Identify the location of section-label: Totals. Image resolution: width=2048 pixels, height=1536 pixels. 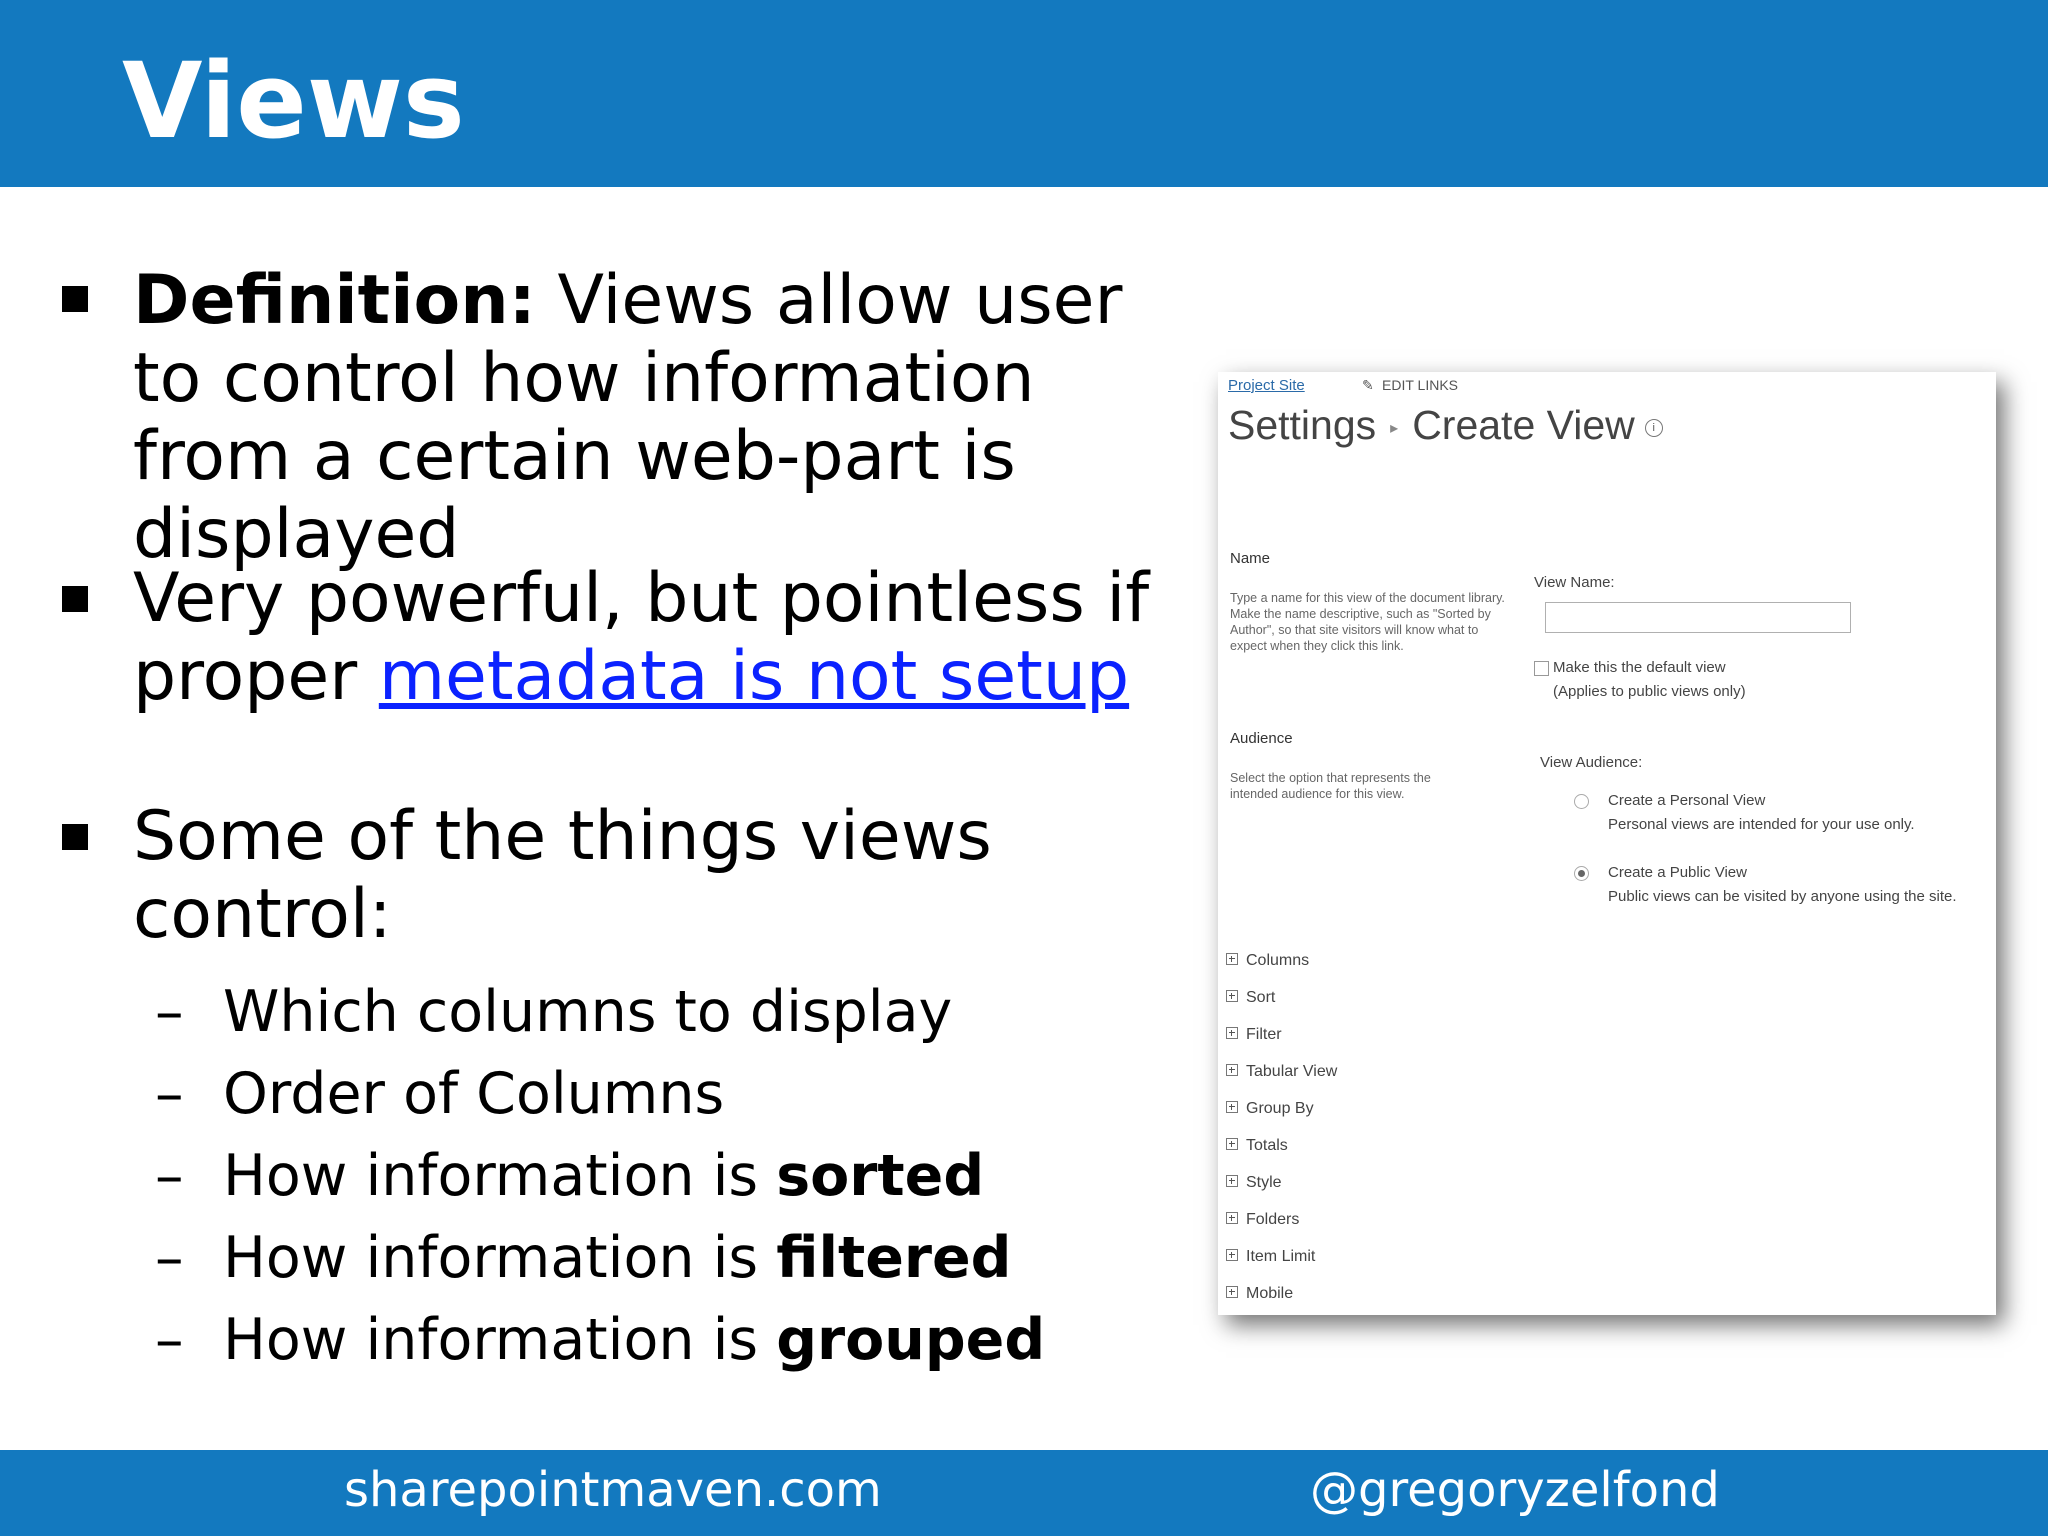
(1267, 1145).